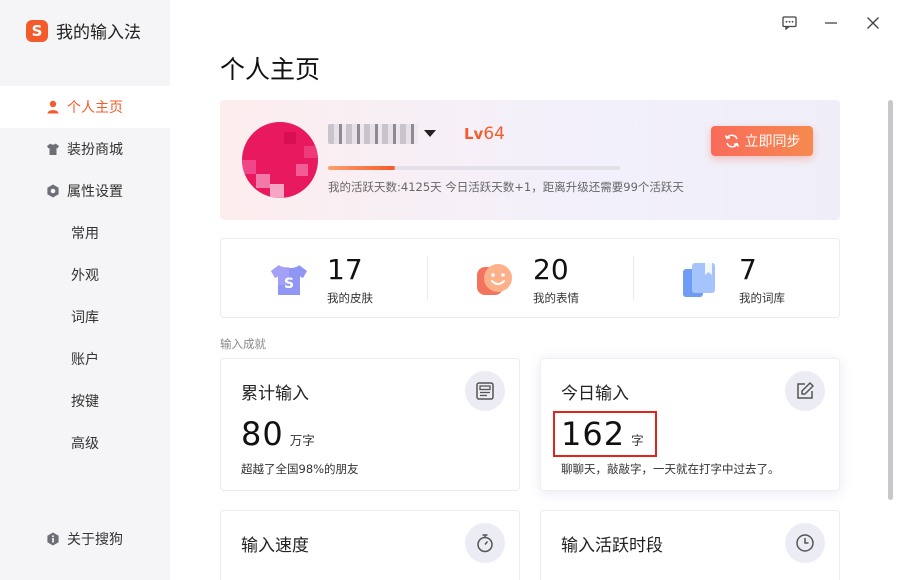 The width and height of the screenshot is (900, 580). I want to click on stat-emojis-label: 我的表情, so click(556, 298).